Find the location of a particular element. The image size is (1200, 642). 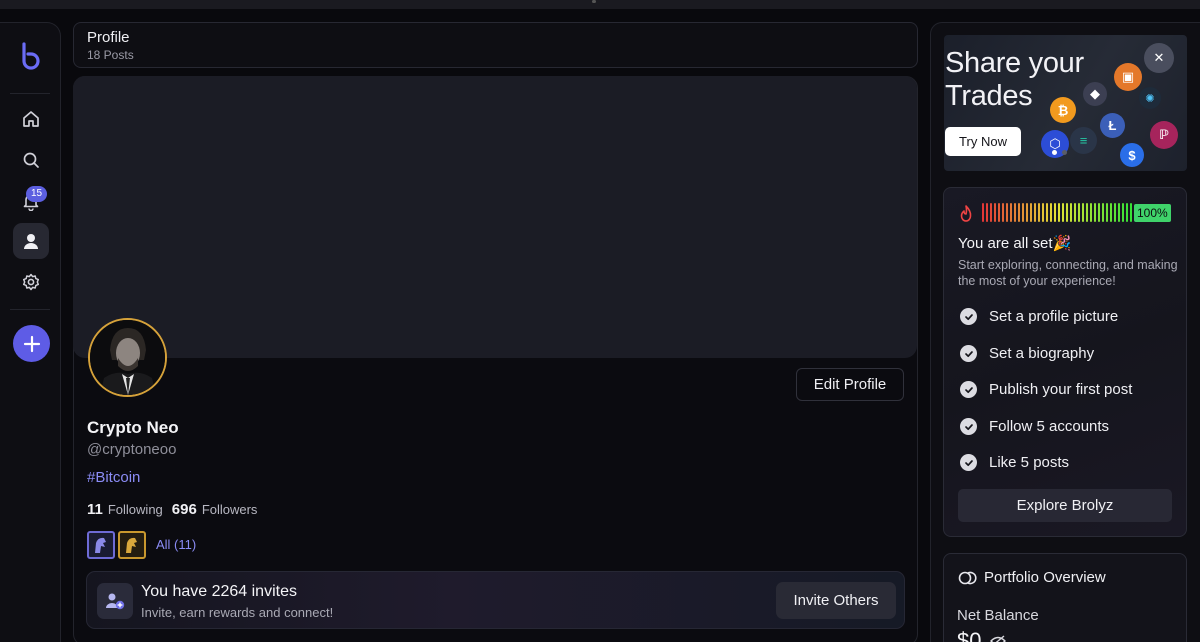

carousel-dot-active is located at coordinates (1054, 152).